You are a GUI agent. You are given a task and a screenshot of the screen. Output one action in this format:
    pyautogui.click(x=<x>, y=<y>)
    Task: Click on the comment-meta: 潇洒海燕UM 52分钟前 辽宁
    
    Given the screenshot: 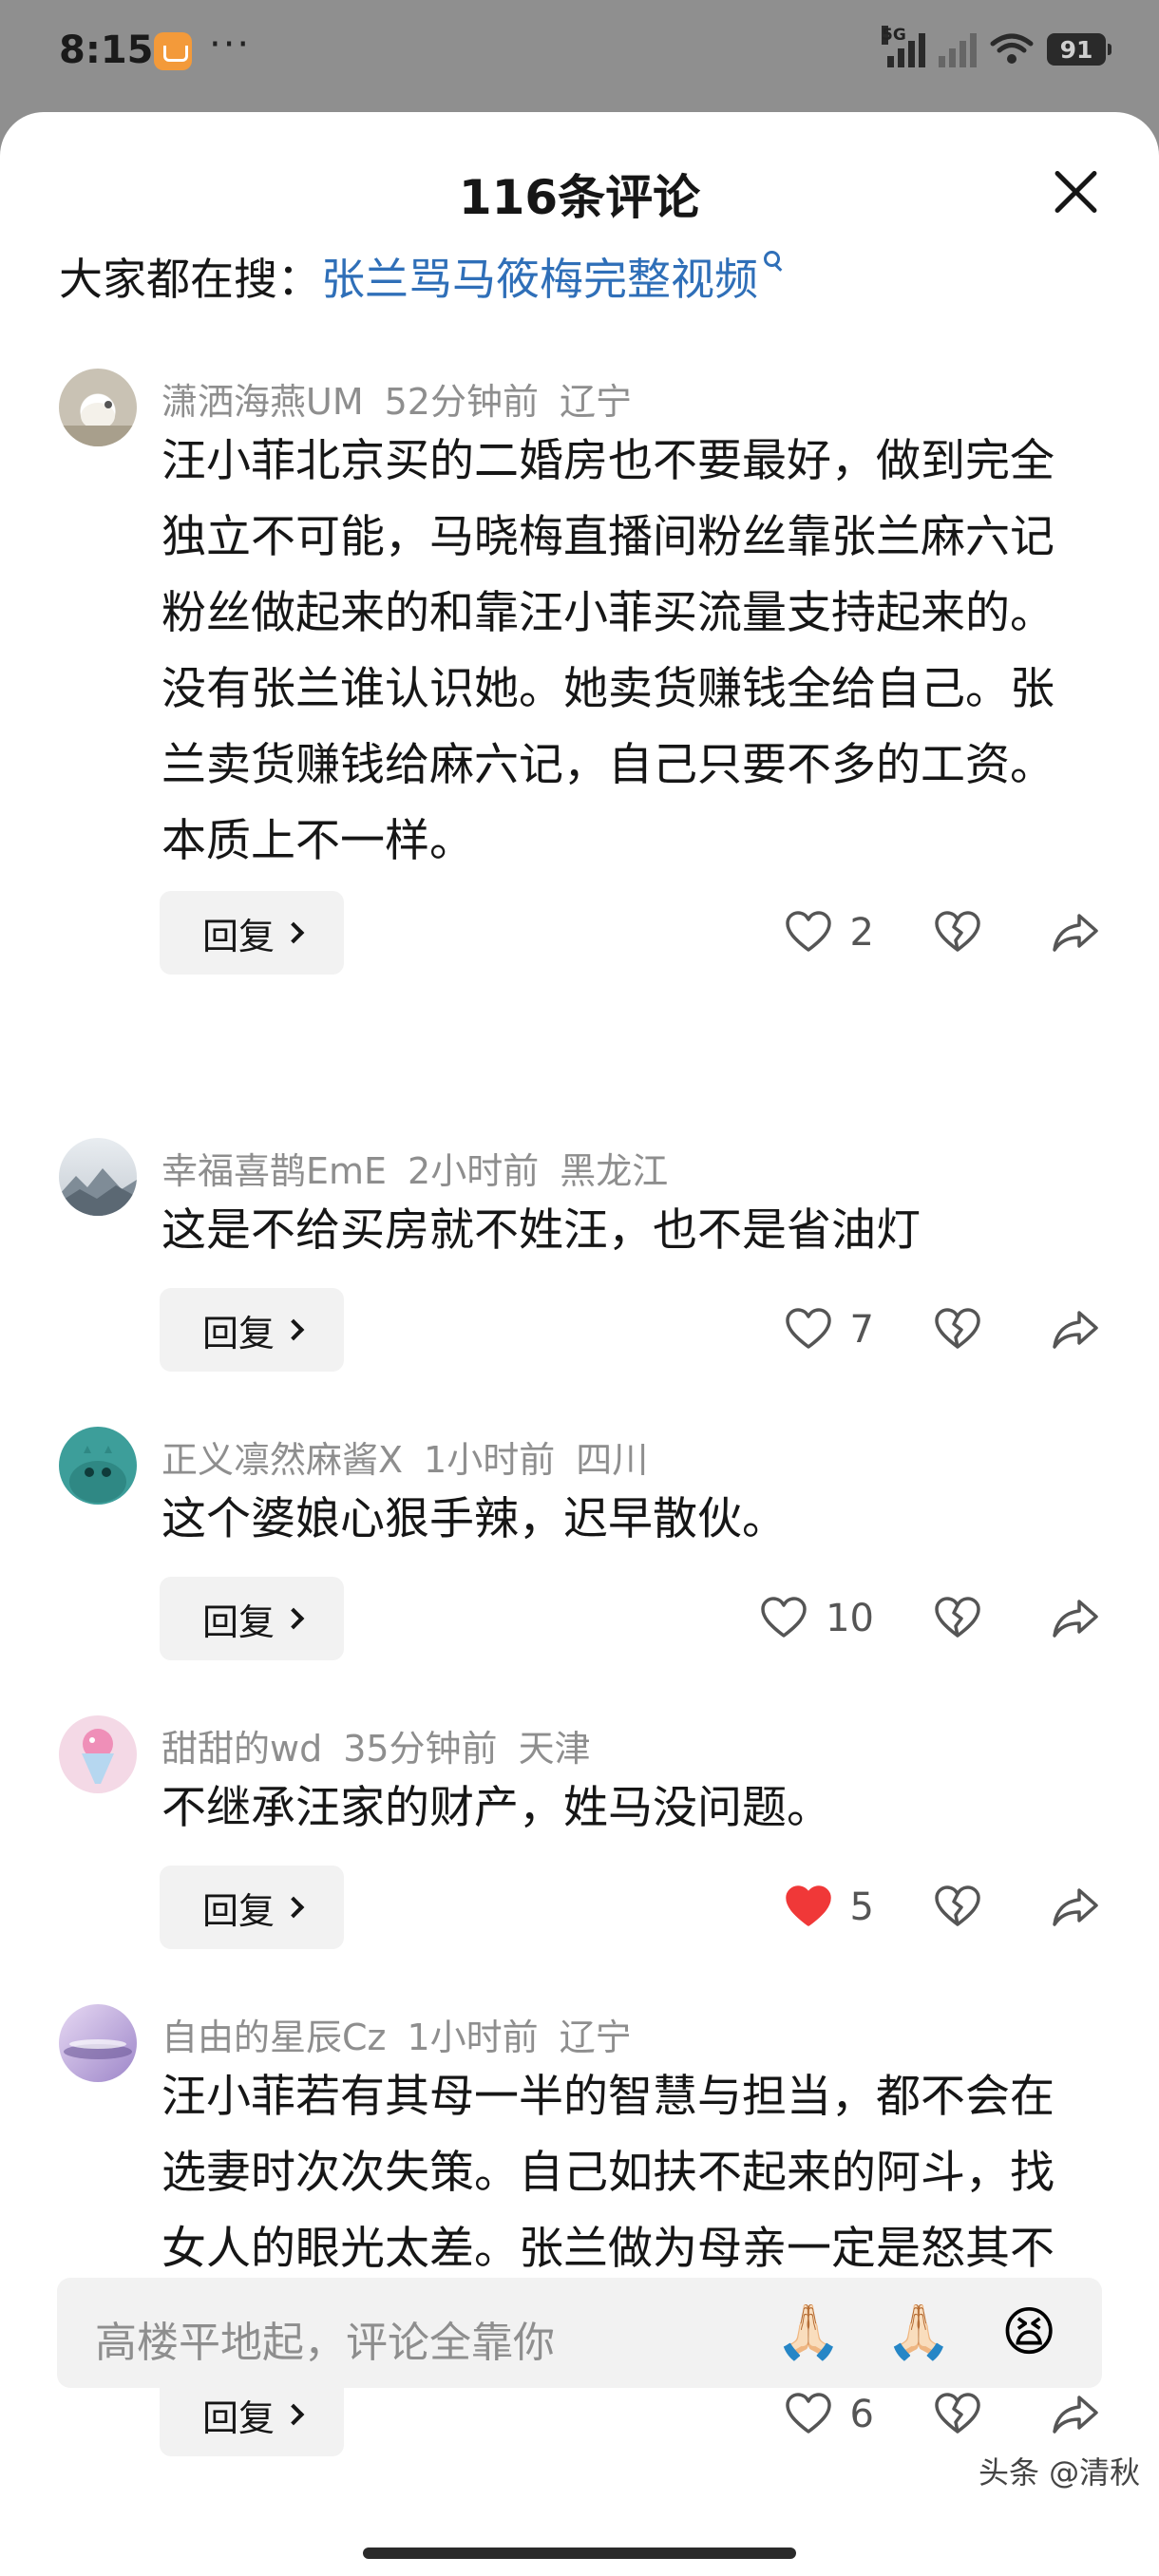 What is the action you would take?
    pyautogui.click(x=397, y=398)
    